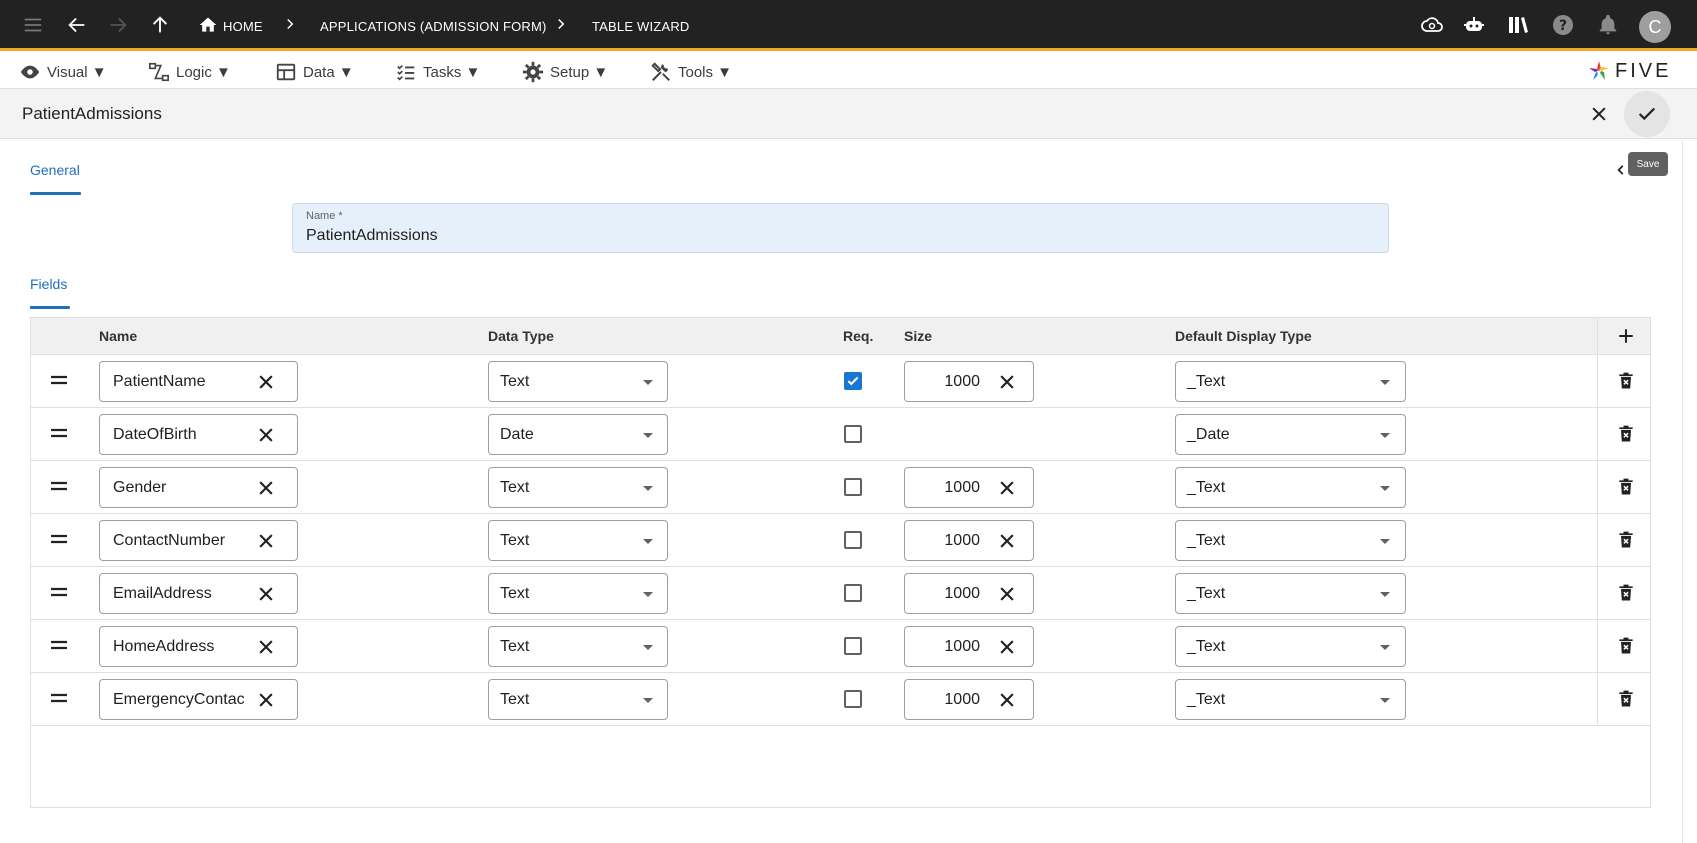 The width and height of the screenshot is (1697, 843). Describe the element at coordinates (1648, 164) in the screenshot. I see `save-tooltip: Save` at that location.